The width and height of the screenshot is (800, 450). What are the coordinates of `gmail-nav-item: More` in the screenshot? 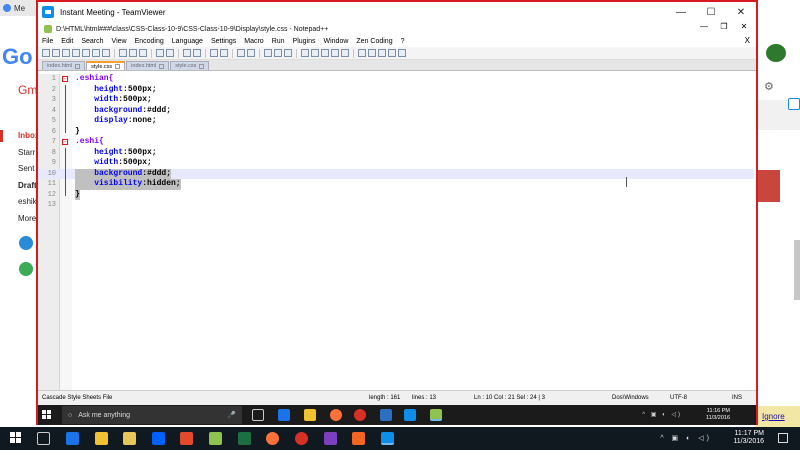 It's located at (28, 219).